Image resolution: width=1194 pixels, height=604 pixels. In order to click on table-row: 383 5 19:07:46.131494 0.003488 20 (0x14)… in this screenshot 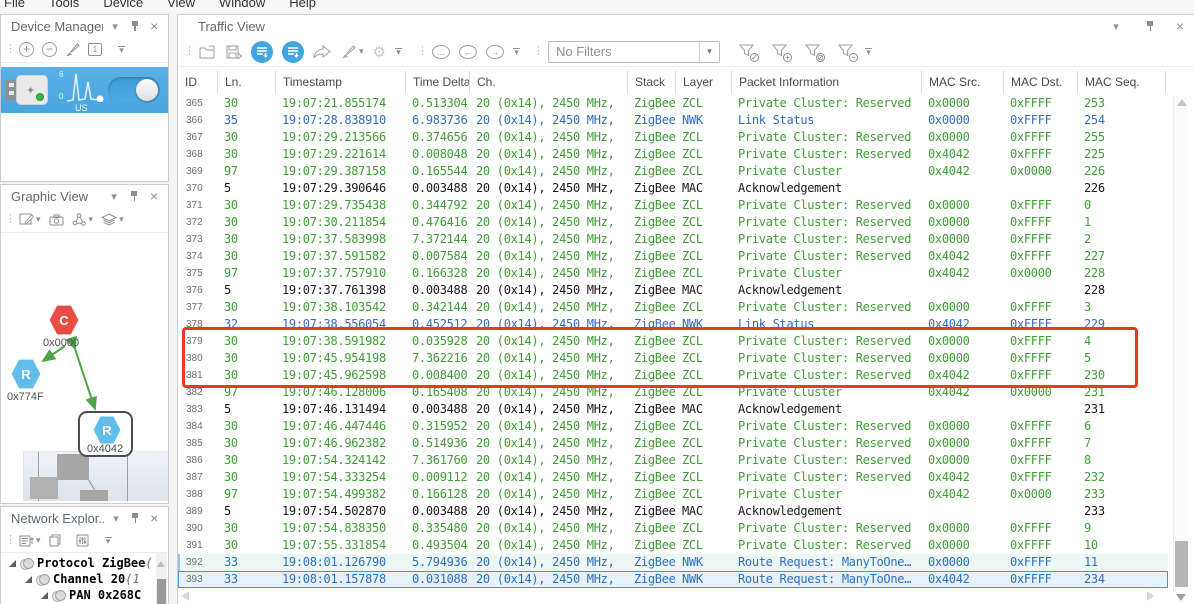, I will do `click(673, 409)`.